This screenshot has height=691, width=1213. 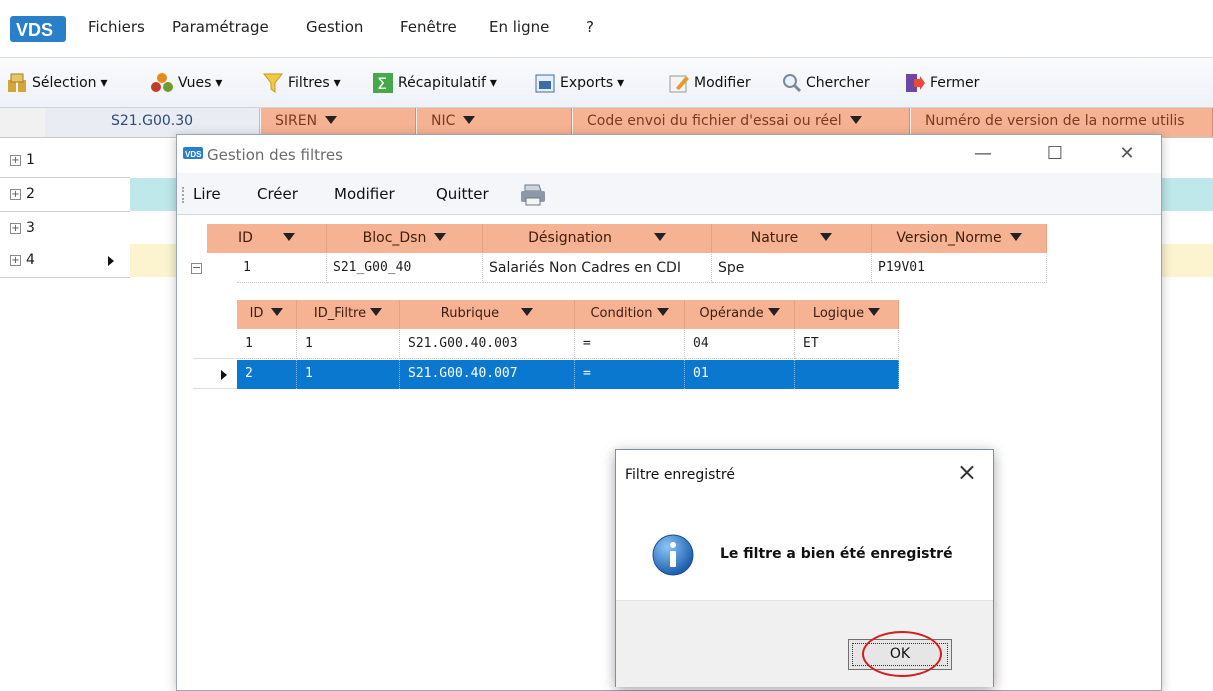 What do you see at coordinates (915, 83) in the screenshot?
I see `exit-icon` at bounding box center [915, 83].